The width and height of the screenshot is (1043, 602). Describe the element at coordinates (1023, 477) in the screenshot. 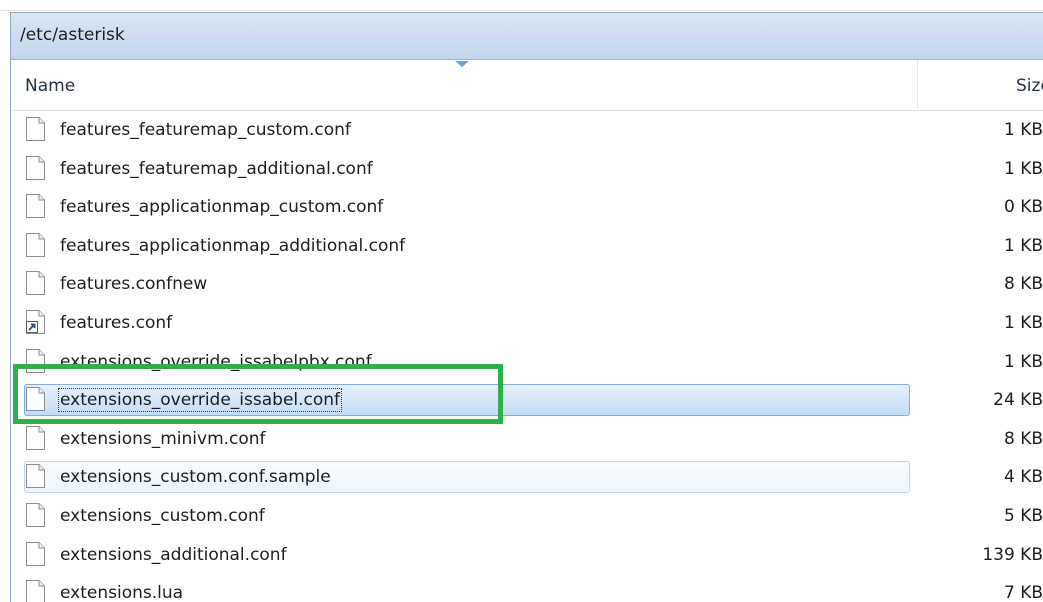

I see `file-size: 4 KB` at that location.